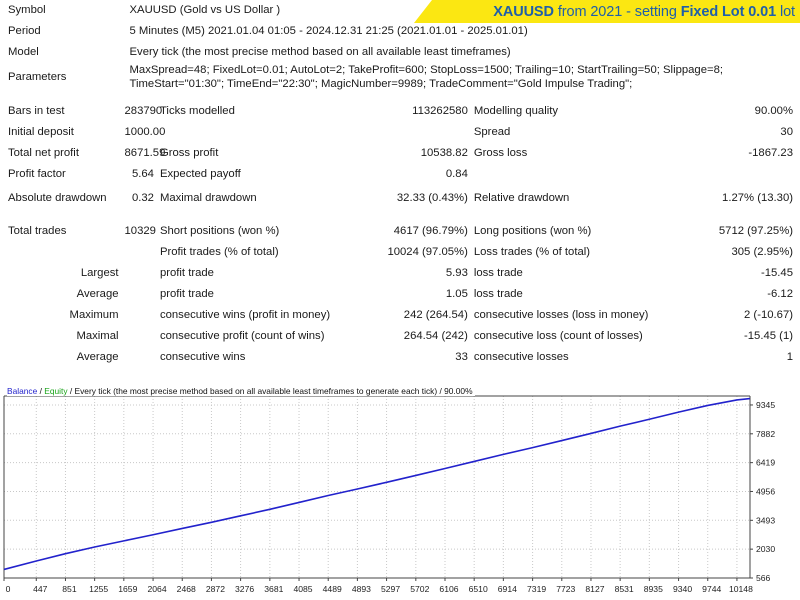 The height and width of the screenshot is (600, 800). I want to click on largest-profit-trade-label: profit trade, so click(186, 273).